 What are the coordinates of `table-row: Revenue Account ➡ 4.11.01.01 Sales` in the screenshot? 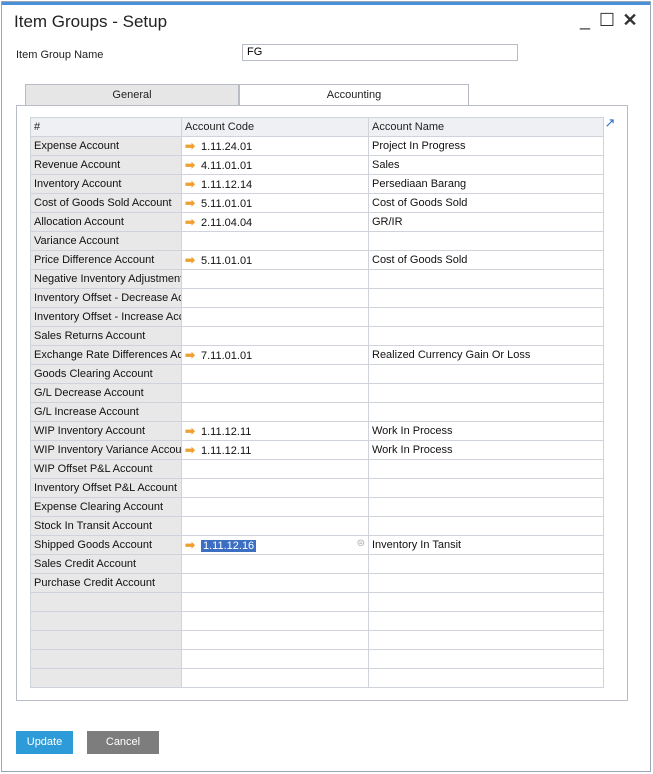 It's located at (317, 165).